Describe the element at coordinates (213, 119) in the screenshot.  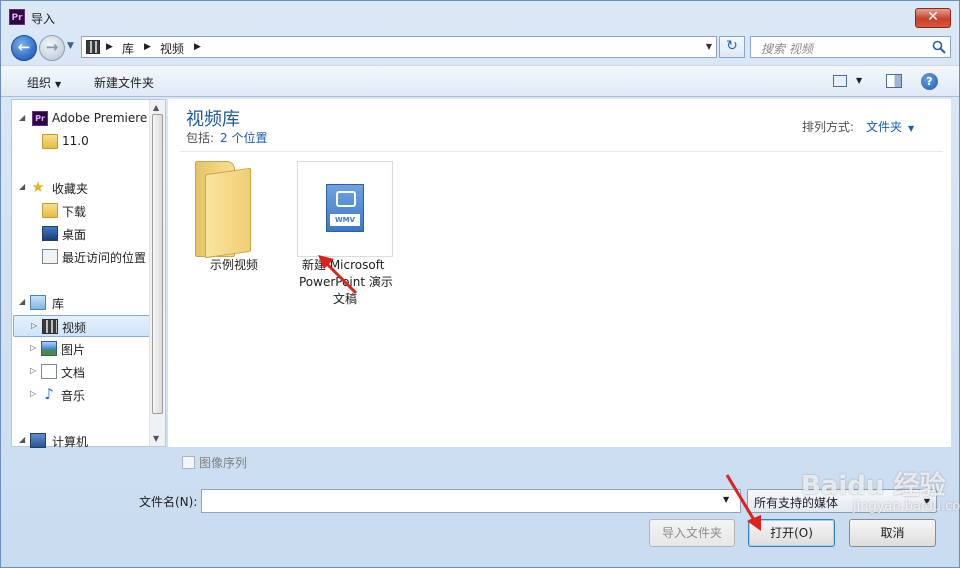
I see `library-title: 视频库` at that location.